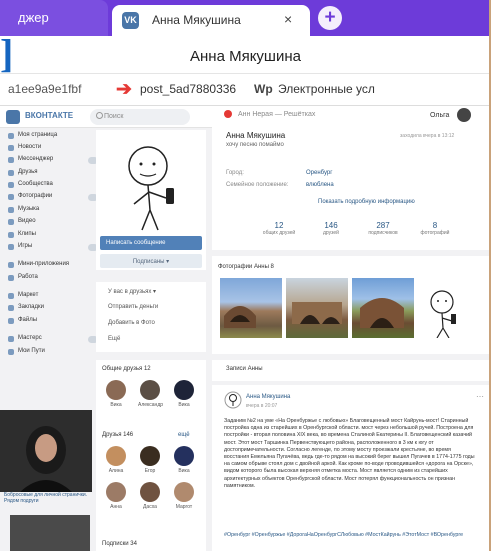 This screenshot has height=551, width=491. What do you see at coordinates (331, 228) in the screenshot?
I see `profile-counter: 146 друзей` at bounding box center [331, 228].